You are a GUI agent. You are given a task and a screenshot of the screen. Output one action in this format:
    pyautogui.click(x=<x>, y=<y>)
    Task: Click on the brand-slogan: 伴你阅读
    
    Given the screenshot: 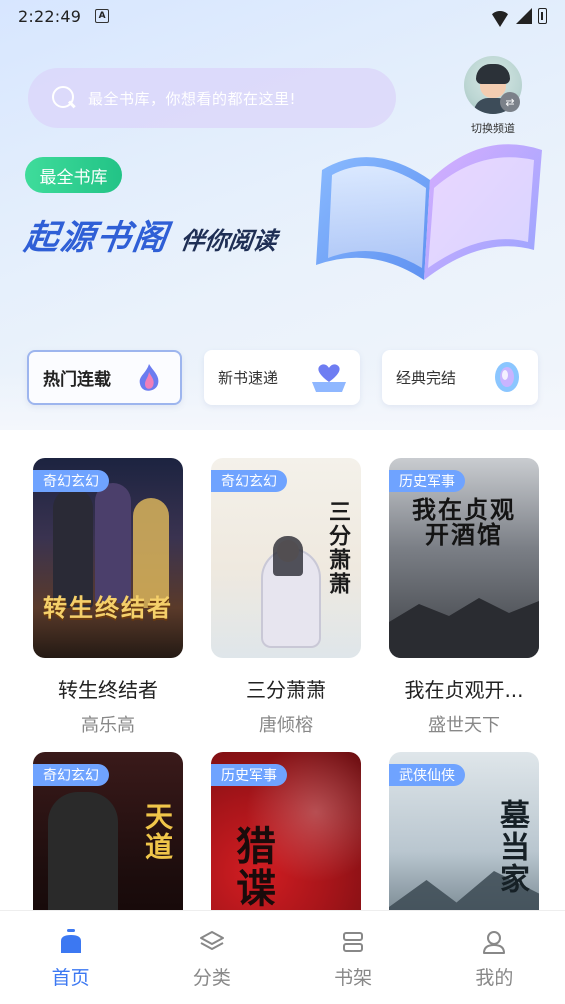 What is the action you would take?
    pyautogui.click(x=228, y=241)
    